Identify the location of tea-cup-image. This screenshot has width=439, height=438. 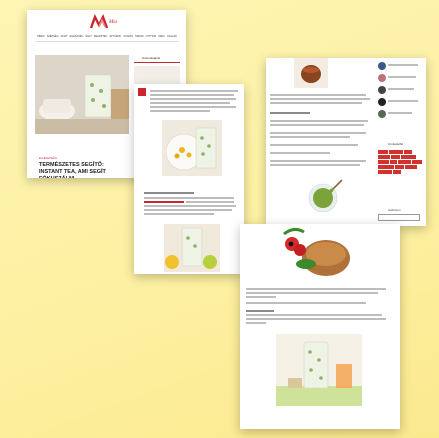
(311, 73).